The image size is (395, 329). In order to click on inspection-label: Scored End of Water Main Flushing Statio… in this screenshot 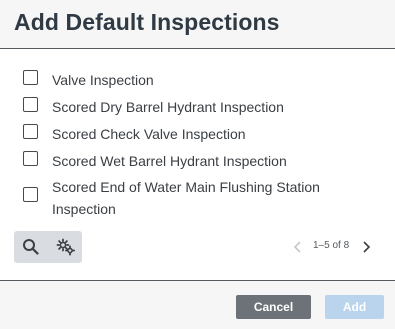, I will do `click(186, 198)`.